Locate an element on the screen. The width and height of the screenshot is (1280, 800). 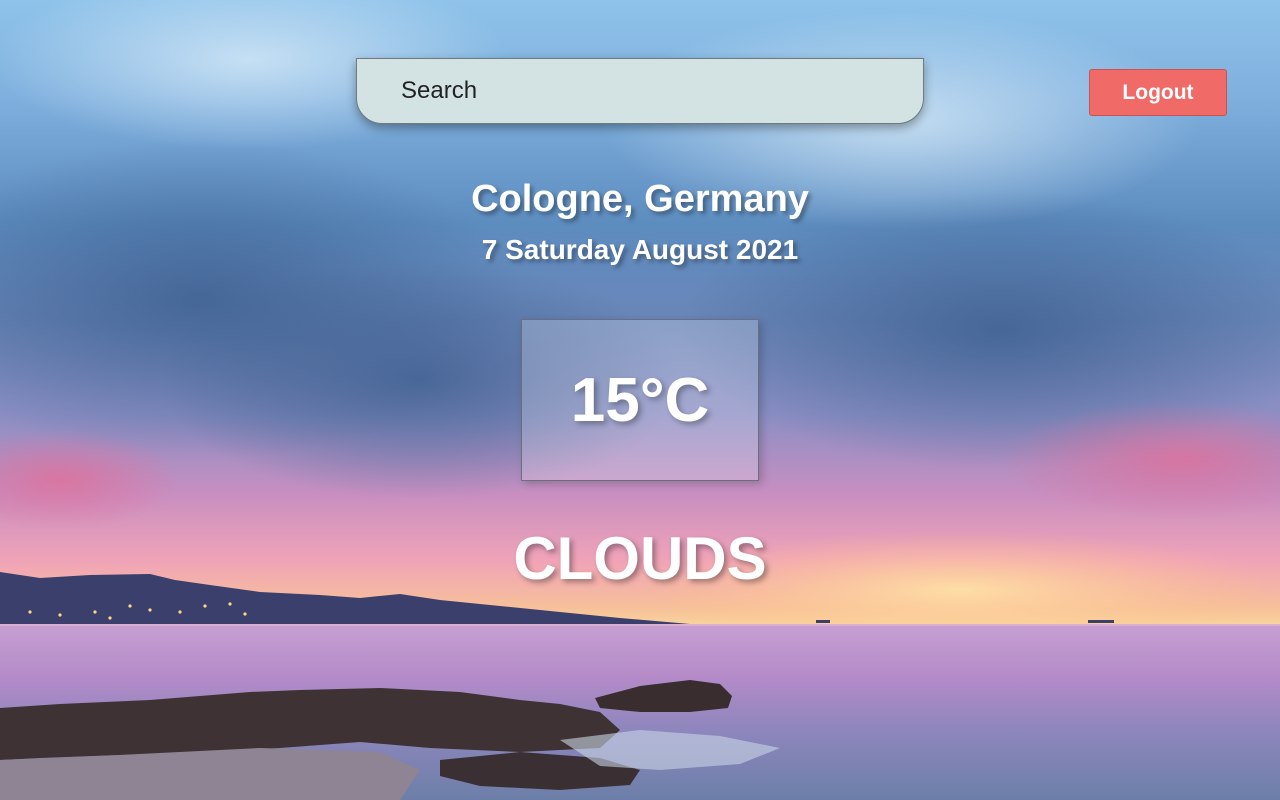
search-bar is located at coordinates (640, 91).